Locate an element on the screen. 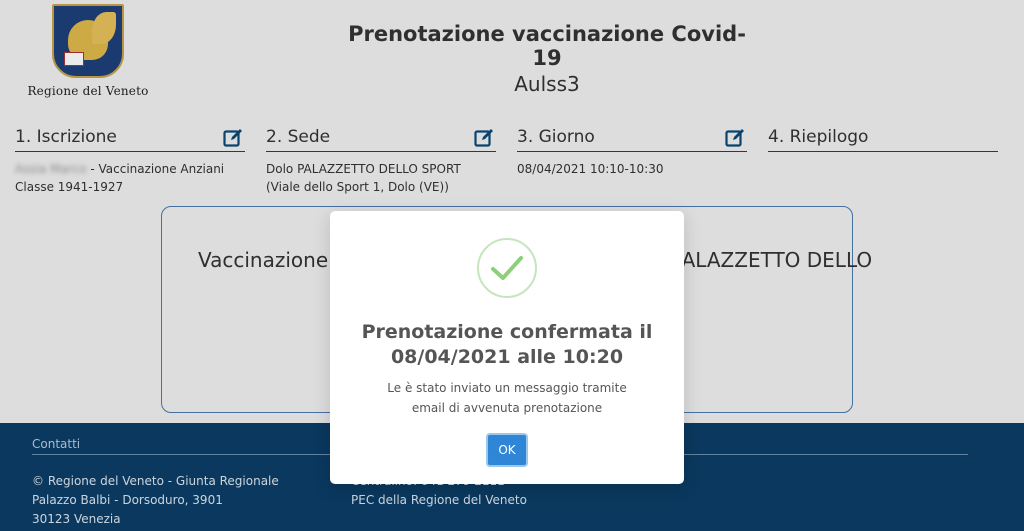  success-circle is located at coordinates (507, 268).